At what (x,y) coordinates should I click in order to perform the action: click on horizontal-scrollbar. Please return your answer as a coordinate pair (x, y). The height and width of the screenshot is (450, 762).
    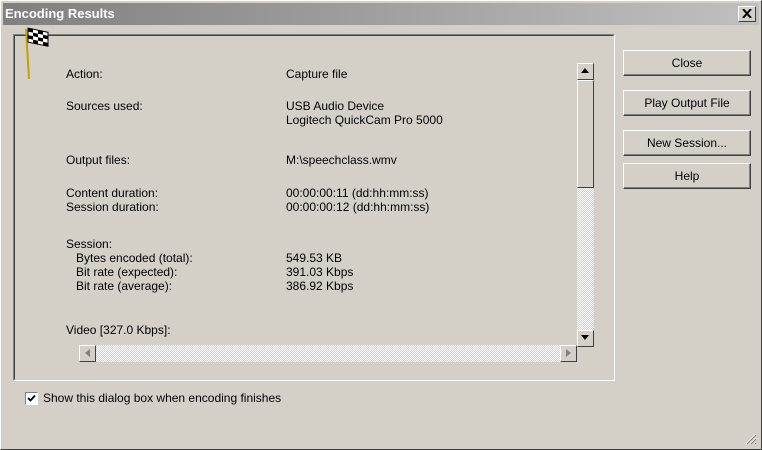
    Looking at the image, I should click on (328, 353).